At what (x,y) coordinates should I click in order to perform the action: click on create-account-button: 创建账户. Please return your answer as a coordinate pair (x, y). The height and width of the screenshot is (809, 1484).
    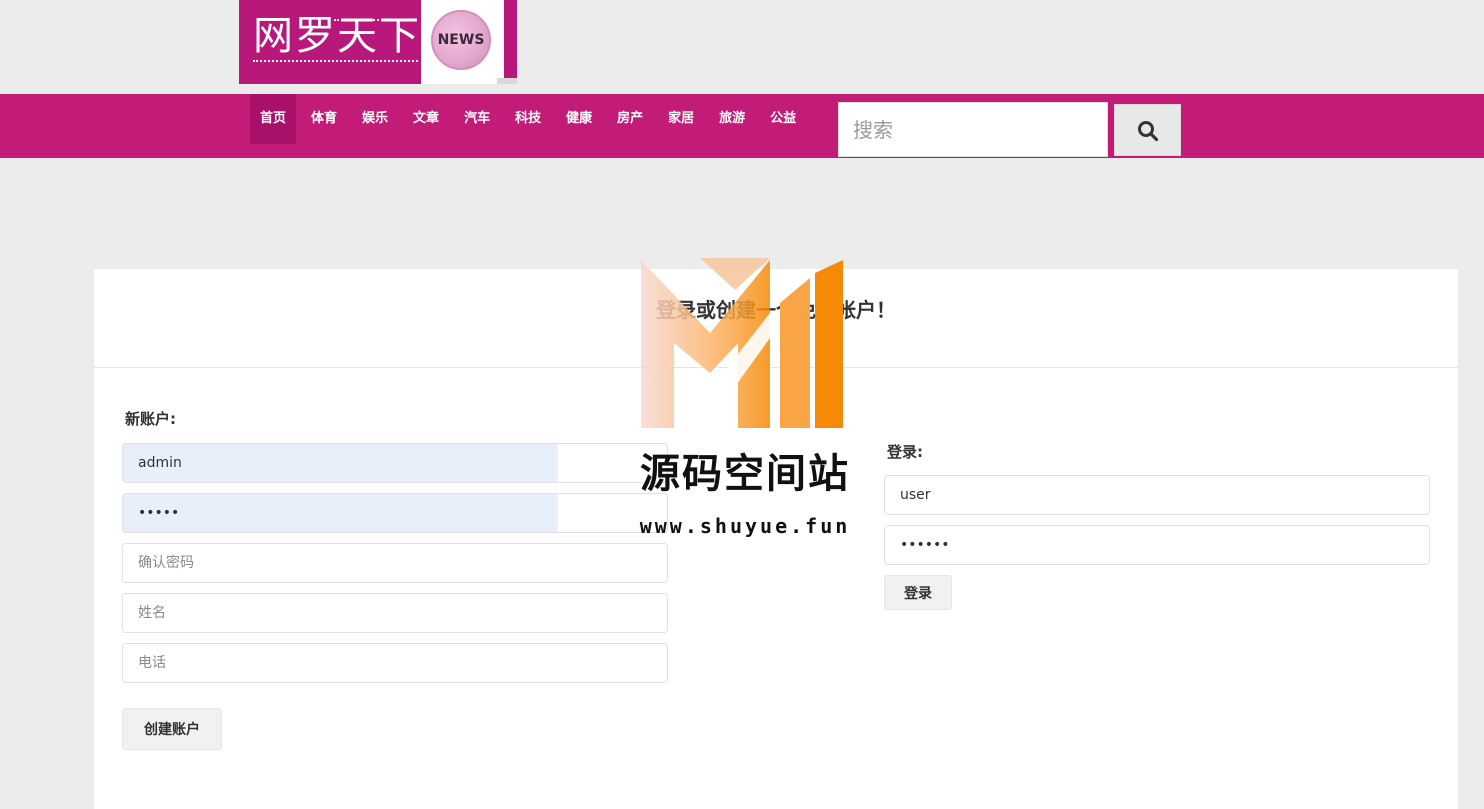
    Looking at the image, I should click on (172, 729).